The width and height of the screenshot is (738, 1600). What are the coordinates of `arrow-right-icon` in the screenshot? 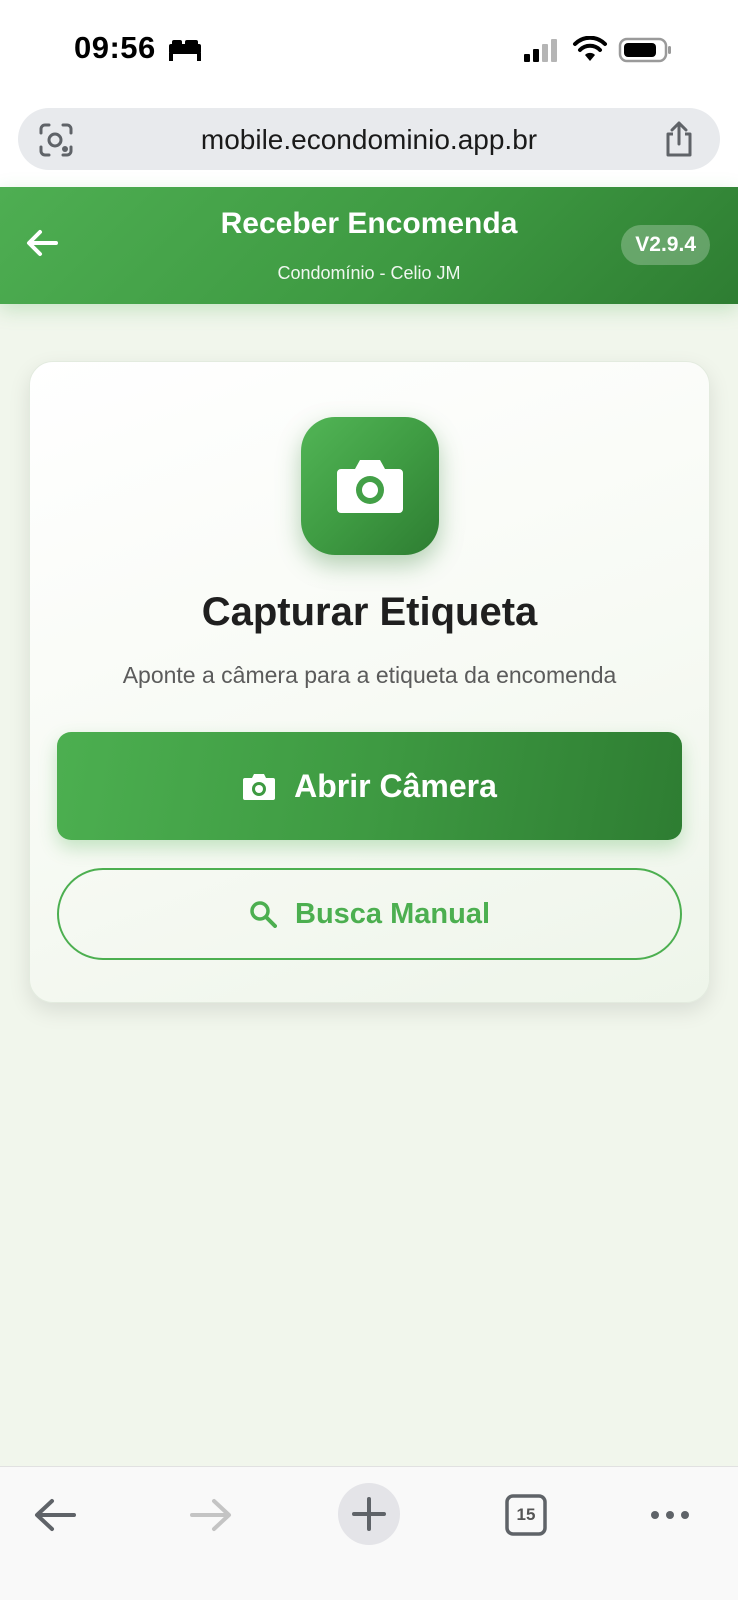 It's located at (210, 1515).